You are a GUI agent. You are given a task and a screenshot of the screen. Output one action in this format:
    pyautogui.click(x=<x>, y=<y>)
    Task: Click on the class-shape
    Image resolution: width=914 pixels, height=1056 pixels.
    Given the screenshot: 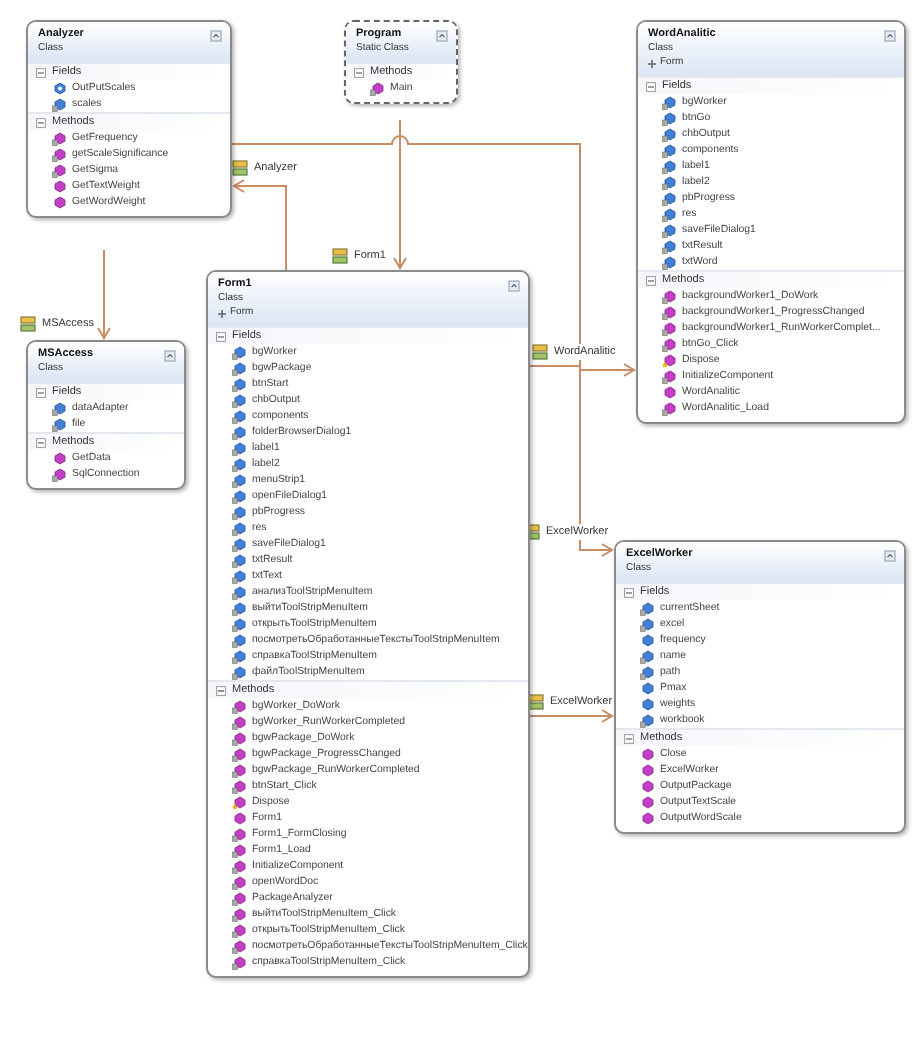 What is the action you would take?
    pyautogui.click(x=771, y=222)
    